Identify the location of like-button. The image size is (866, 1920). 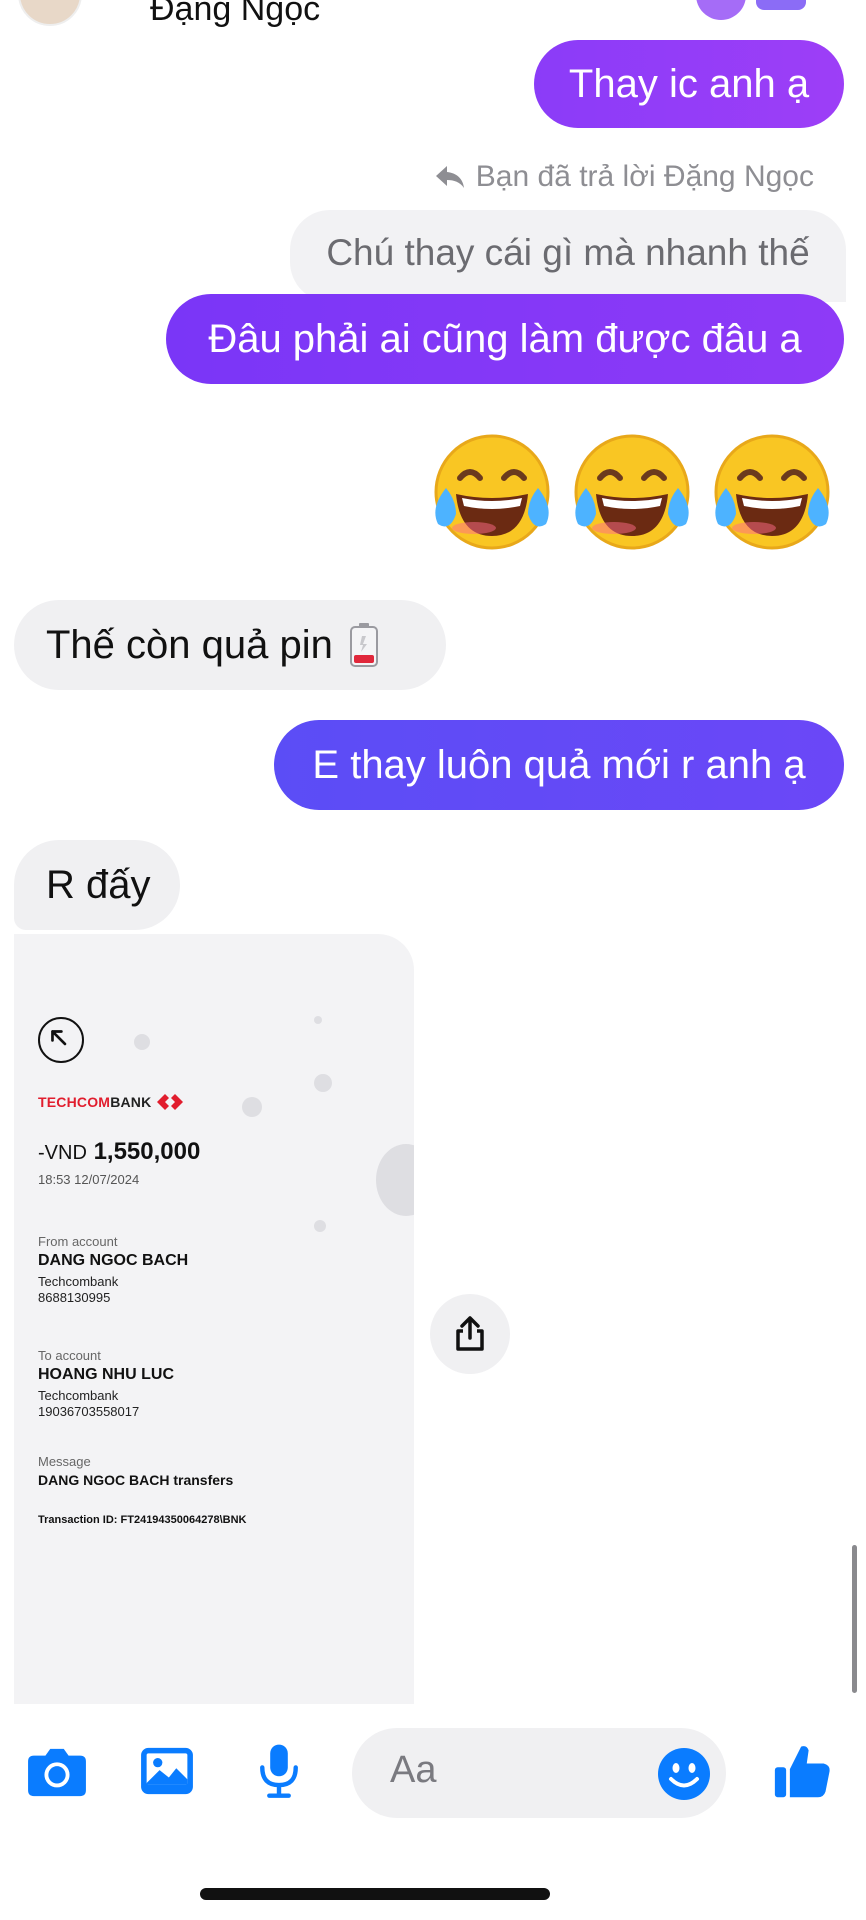
(803, 1771).